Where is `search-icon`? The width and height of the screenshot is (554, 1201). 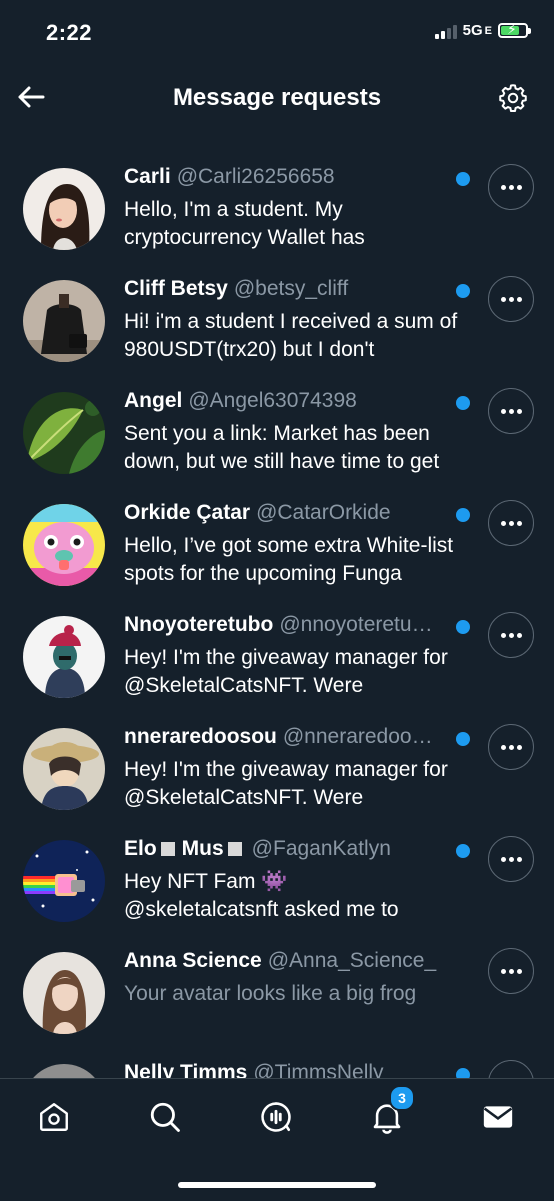 search-icon is located at coordinates (165, 1117).